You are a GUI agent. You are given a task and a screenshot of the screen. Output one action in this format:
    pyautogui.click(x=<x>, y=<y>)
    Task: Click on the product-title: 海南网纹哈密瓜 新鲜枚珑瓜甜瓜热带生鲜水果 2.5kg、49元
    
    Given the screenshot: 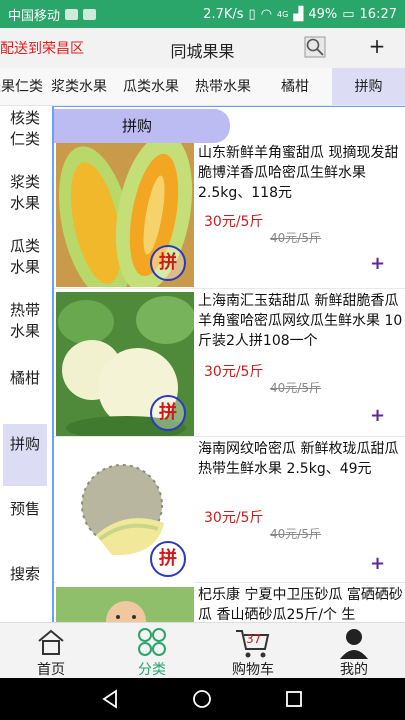 What is the action you would take?
    pyautogui.click(x=298, y=459)
    